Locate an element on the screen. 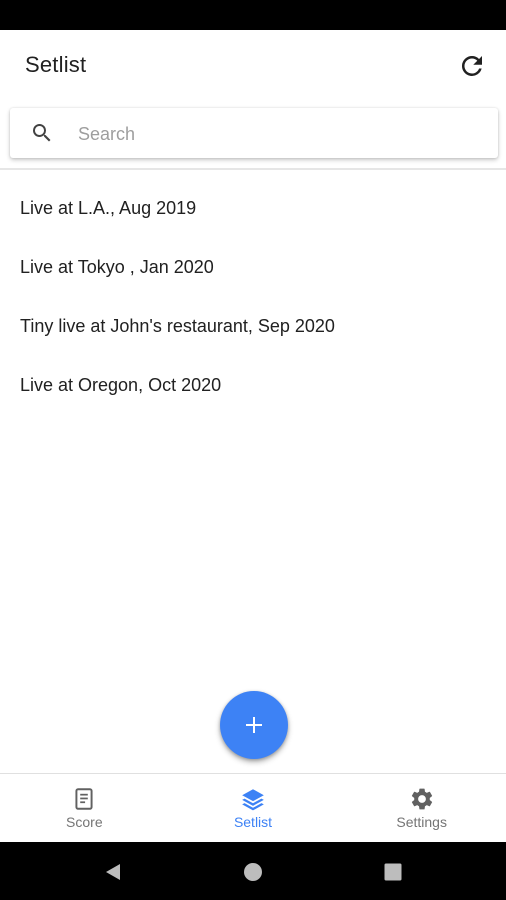 This screenshot has height=900, width=506. recents-button is located at coordinates (393, 872).